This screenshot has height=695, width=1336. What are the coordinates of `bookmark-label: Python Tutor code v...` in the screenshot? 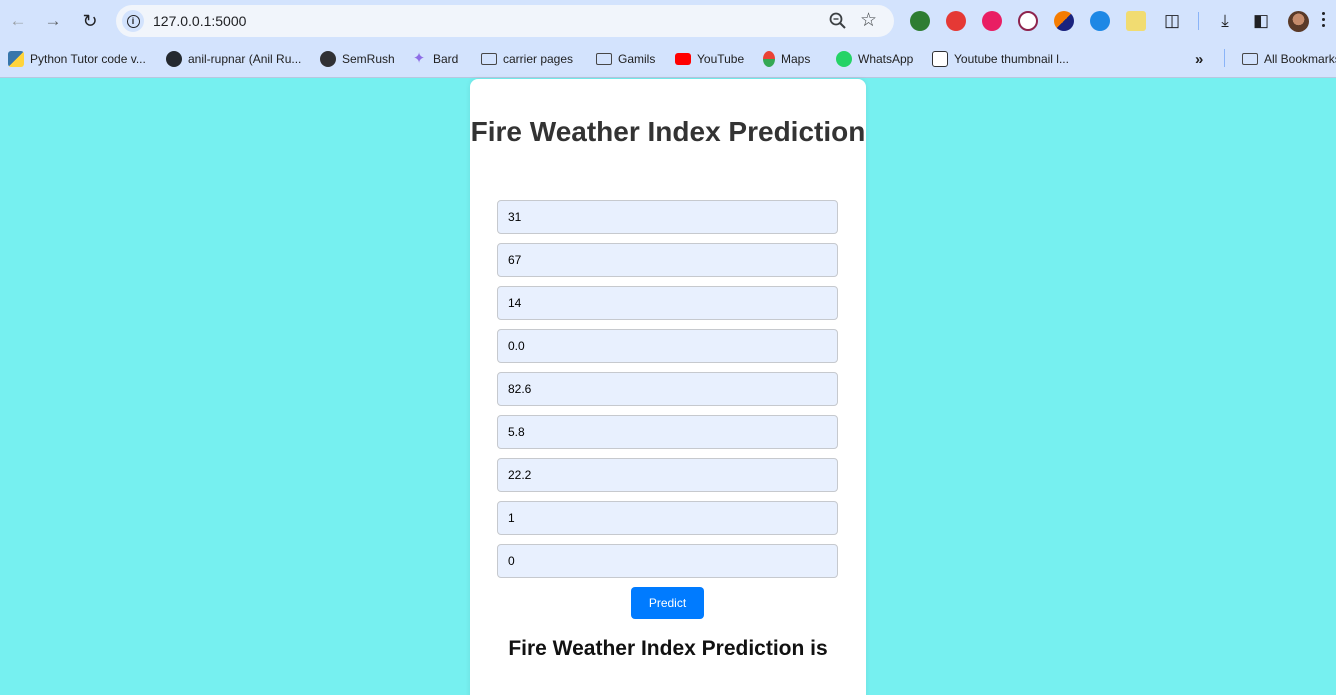 It's located at (88, 59).